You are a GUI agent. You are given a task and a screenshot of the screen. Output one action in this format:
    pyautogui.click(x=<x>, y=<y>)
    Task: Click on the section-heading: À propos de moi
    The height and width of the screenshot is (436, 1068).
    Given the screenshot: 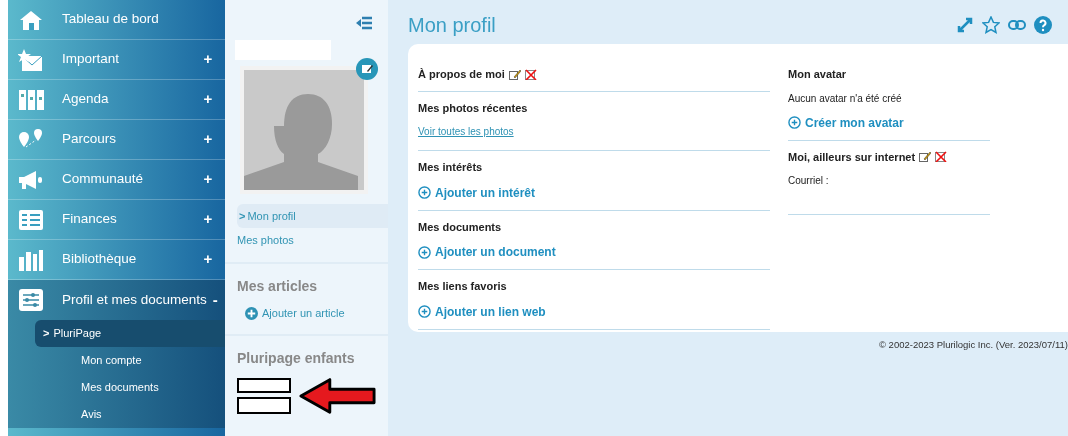 What is the action you would take?
    pyautogui.click(x=461, y=74)
    